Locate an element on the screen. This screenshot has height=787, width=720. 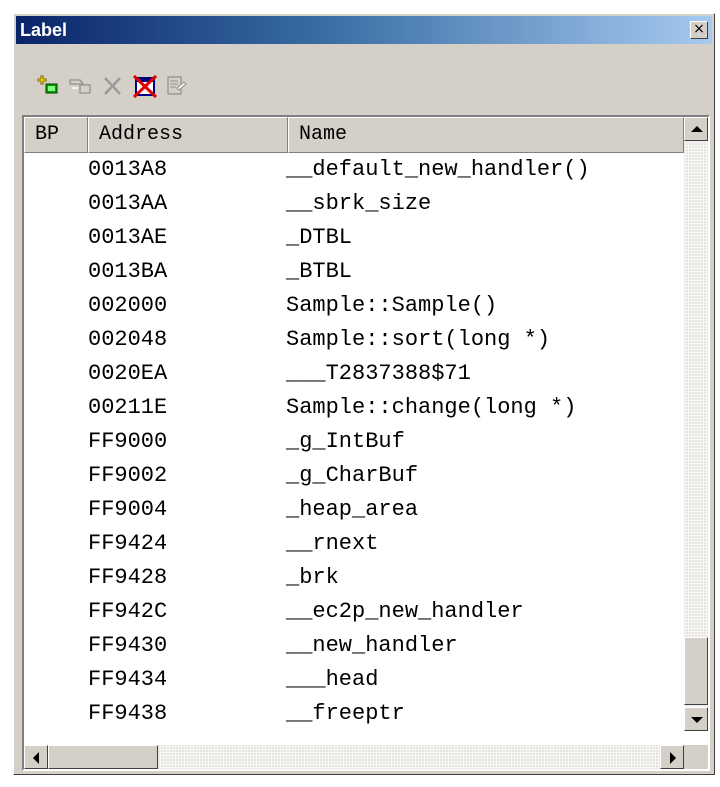
window-title: Label is located at coordinates (44, 30).